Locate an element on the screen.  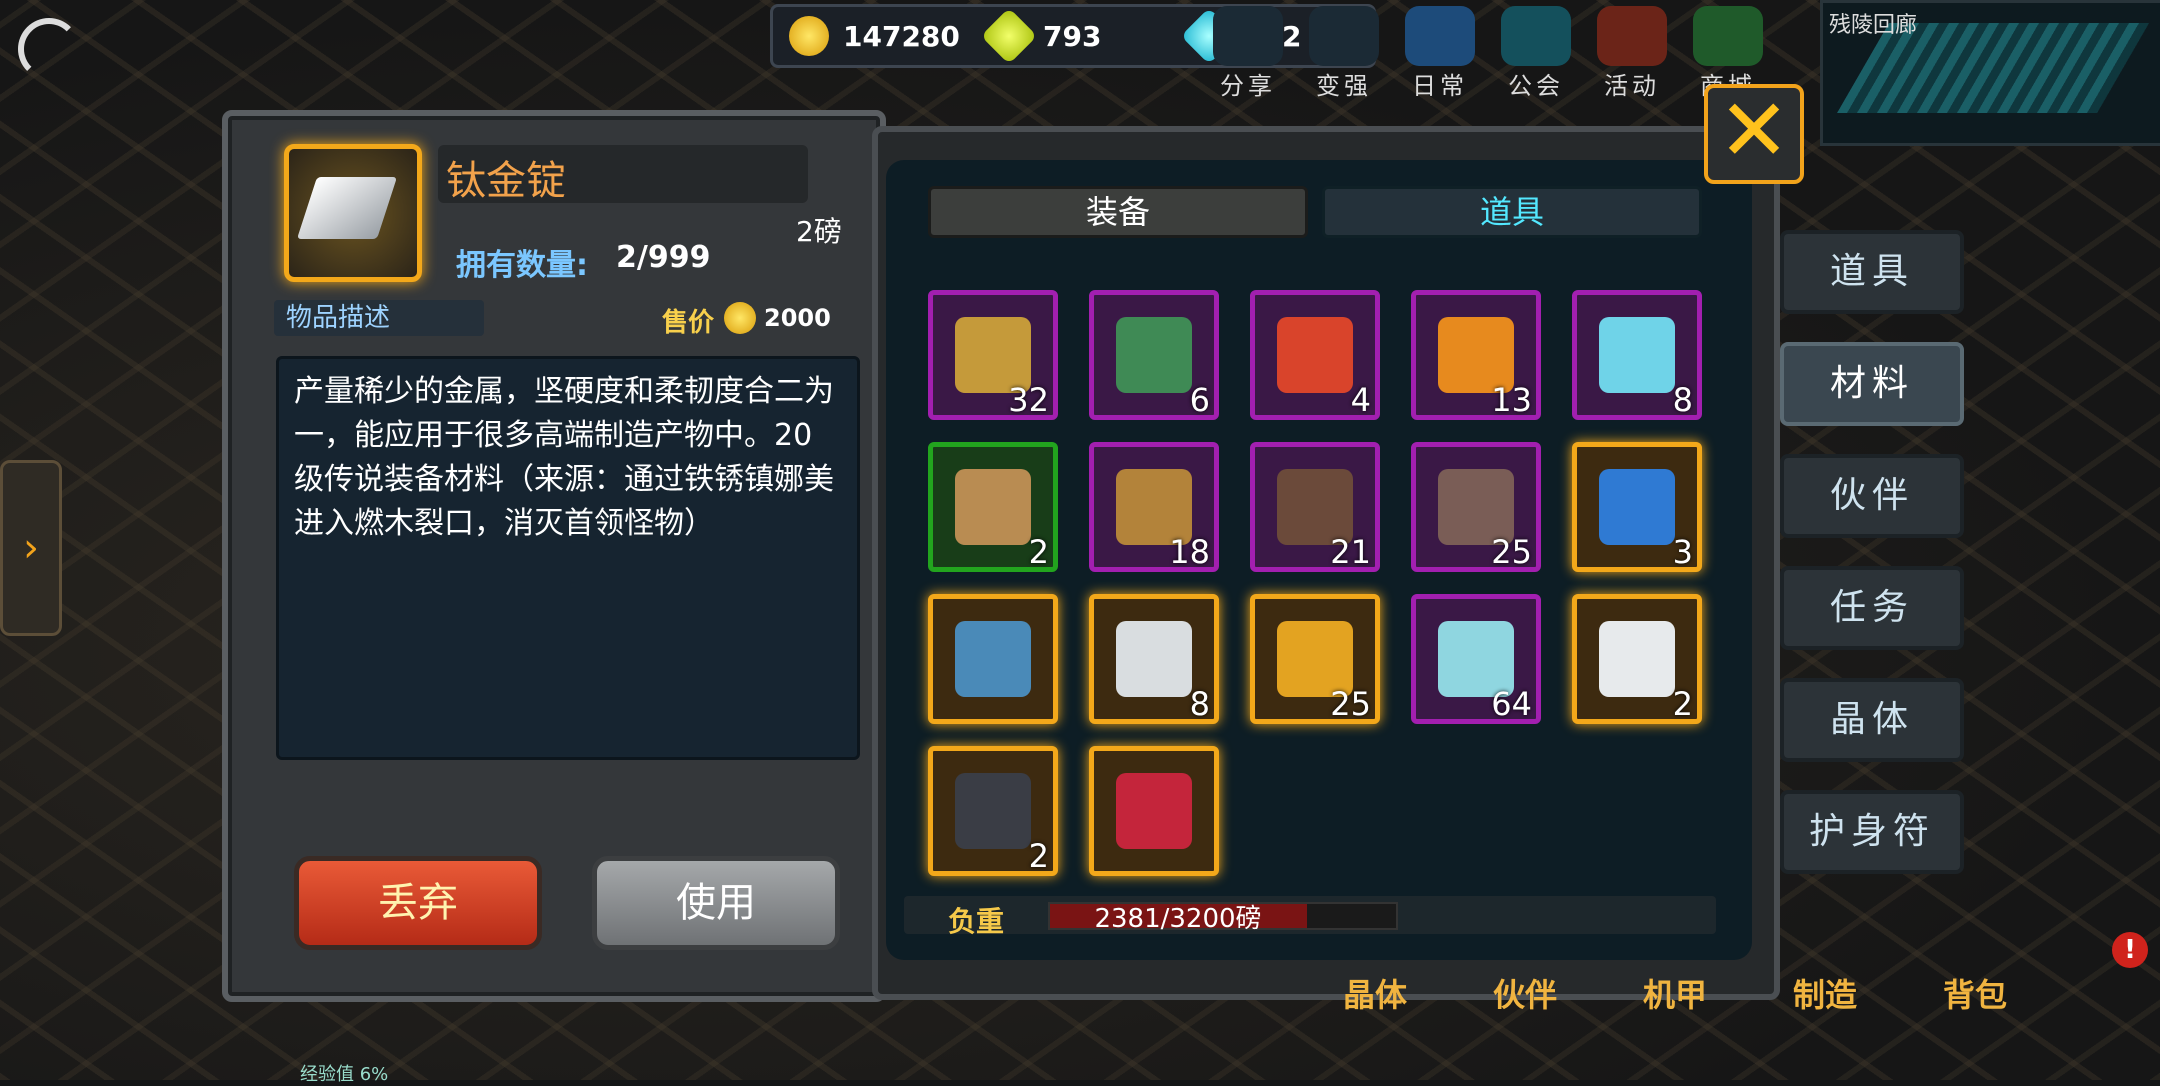
alert-badge: ! is located at coordinates (2130, 950).